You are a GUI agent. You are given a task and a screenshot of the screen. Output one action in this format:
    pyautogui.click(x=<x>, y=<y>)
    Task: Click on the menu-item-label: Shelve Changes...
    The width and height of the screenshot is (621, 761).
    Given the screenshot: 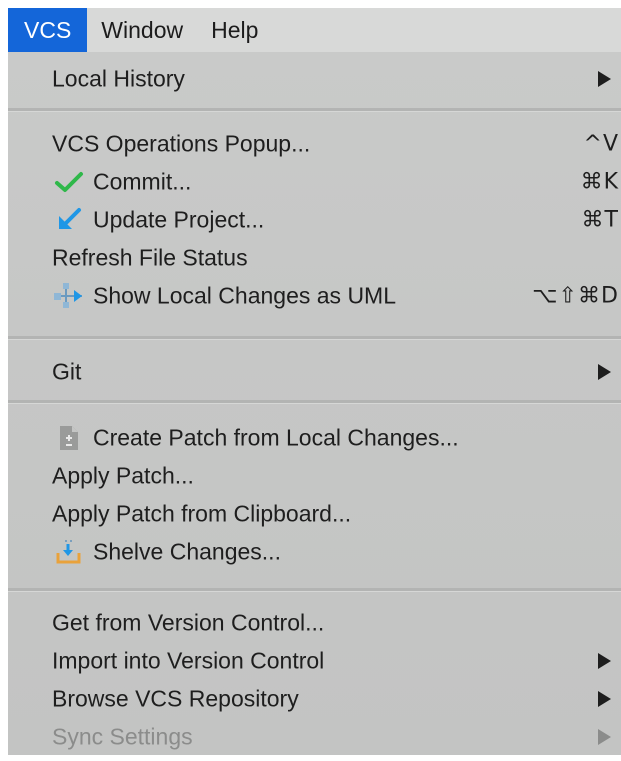 What is the action you would take?
    pyautogui.click(x=187, y=551)
    